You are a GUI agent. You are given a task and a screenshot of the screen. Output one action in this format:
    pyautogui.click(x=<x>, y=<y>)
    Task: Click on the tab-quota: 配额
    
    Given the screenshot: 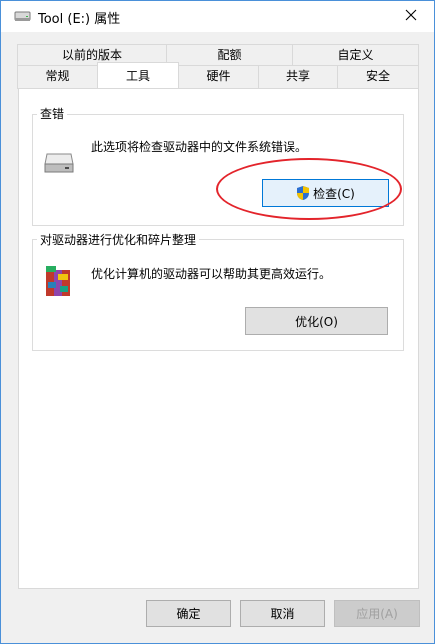 What is the action you would take?
    pyautogui.click(x=229, y=54)
    